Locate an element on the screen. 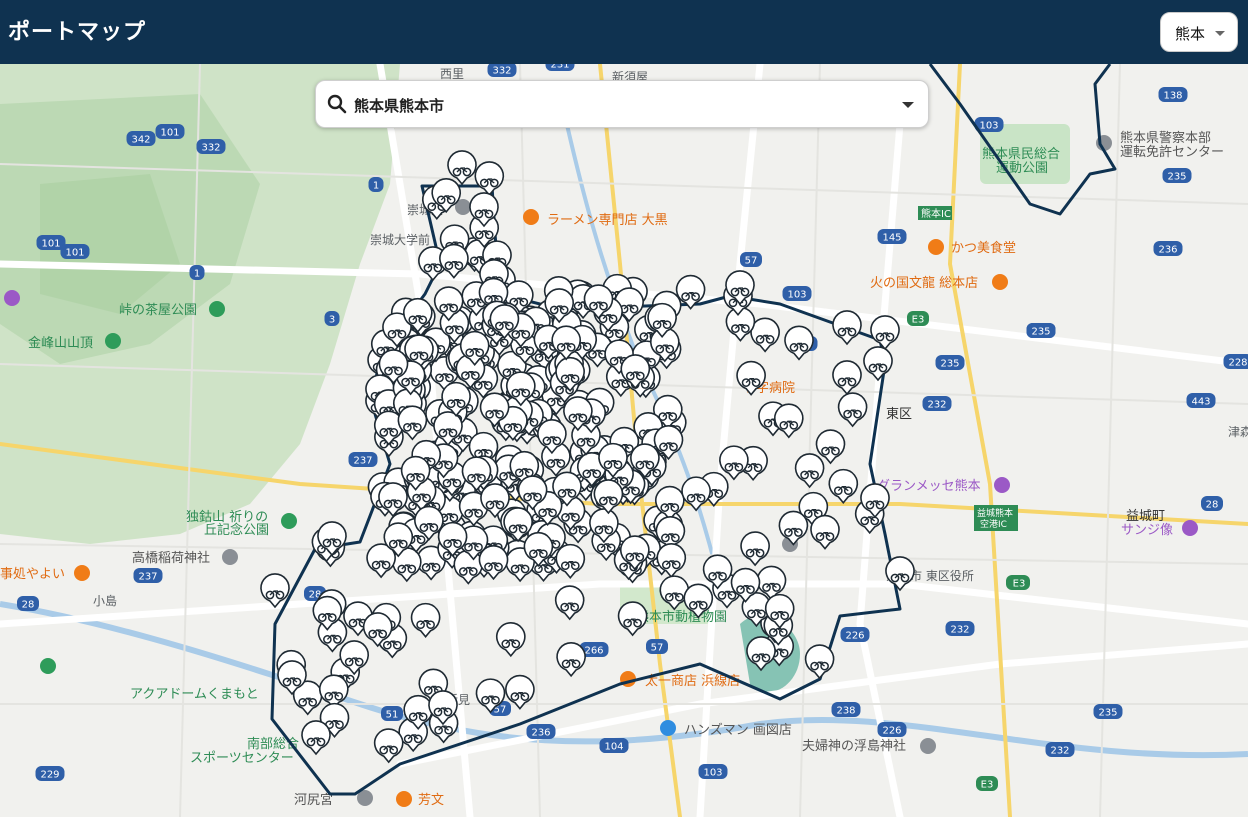 This screenshot has height=817, width=1248. route-shield: 231 is located at coordinates (560, 67).